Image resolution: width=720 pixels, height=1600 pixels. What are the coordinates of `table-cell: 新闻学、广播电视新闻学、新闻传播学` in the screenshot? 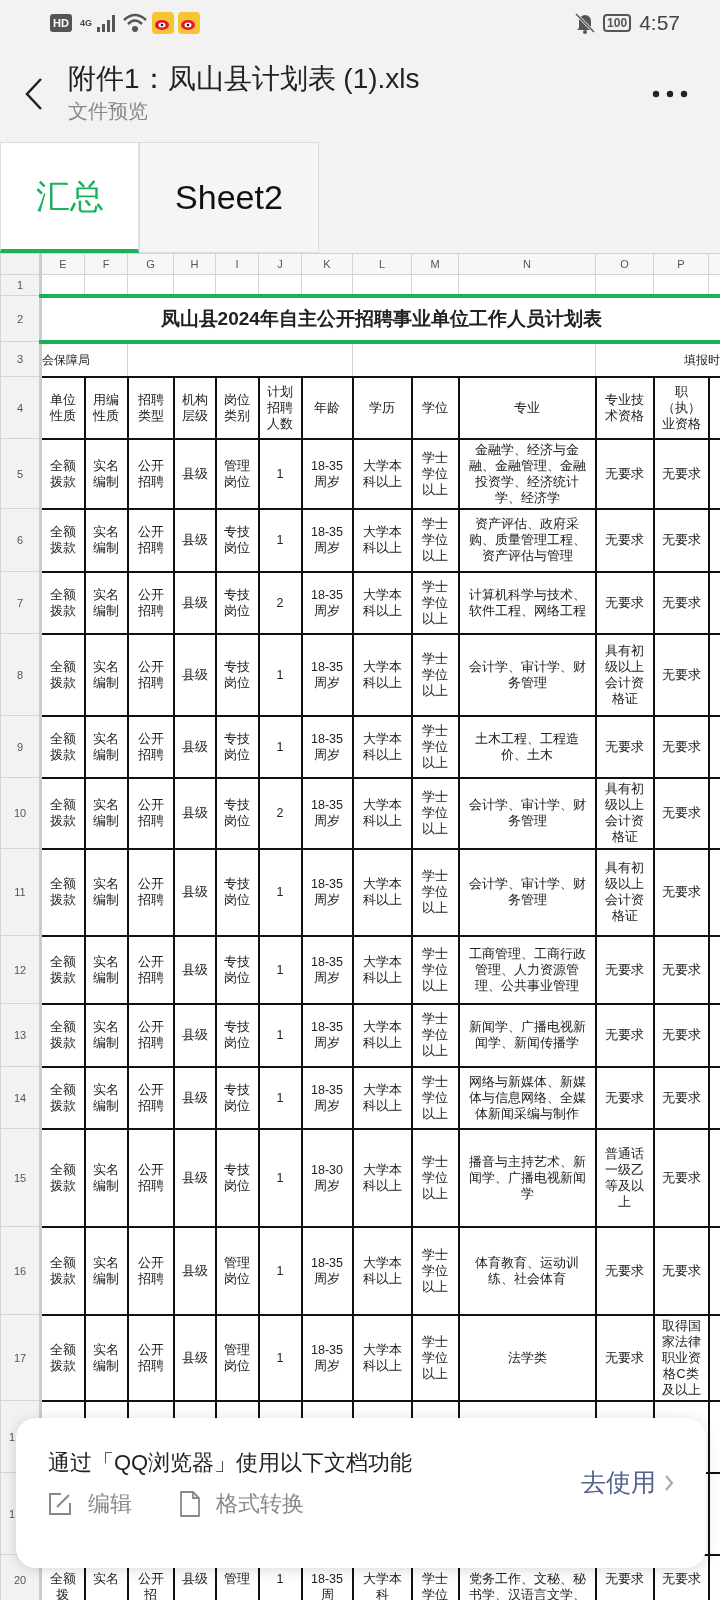 It's located at (527, 1035).